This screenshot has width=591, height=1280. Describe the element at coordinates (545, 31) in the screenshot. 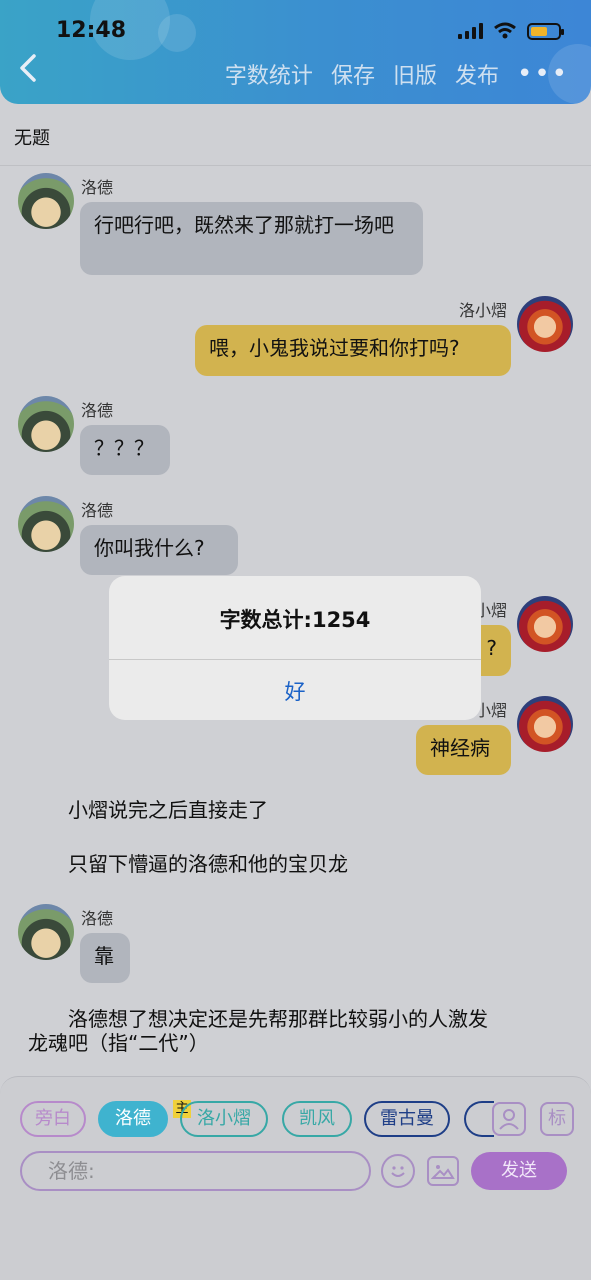

I see `battery-icon` at that location.